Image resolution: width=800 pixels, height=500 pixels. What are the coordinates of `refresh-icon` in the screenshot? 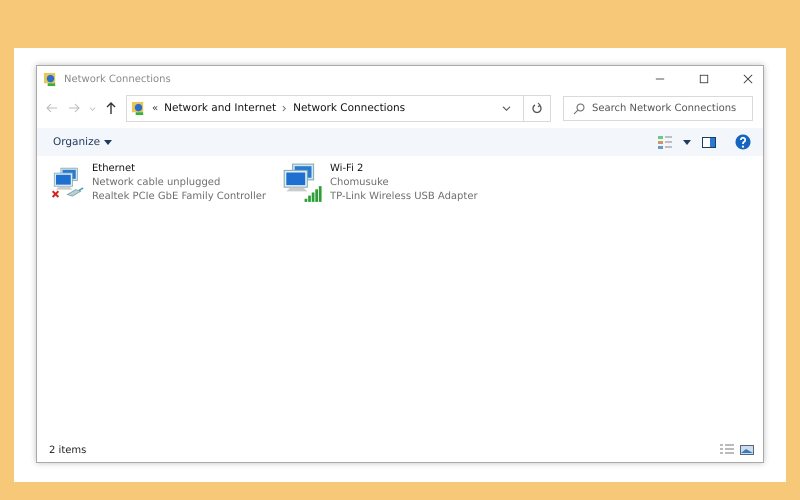 It's located at (537, 108).